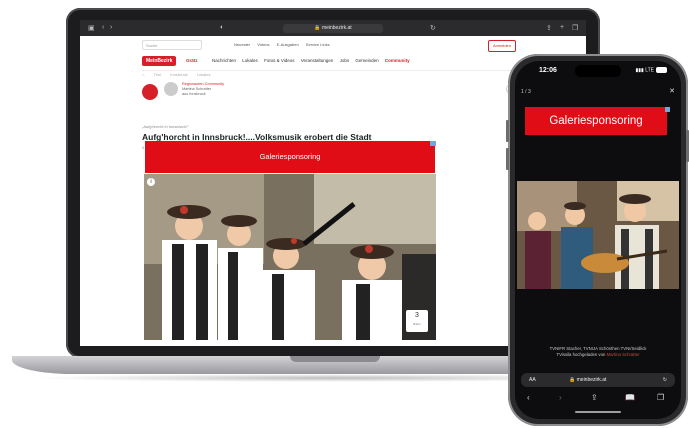  Describe the element at coordinates (222, 27) in the screenshot. I see `shield-icon: ◐` at that location.